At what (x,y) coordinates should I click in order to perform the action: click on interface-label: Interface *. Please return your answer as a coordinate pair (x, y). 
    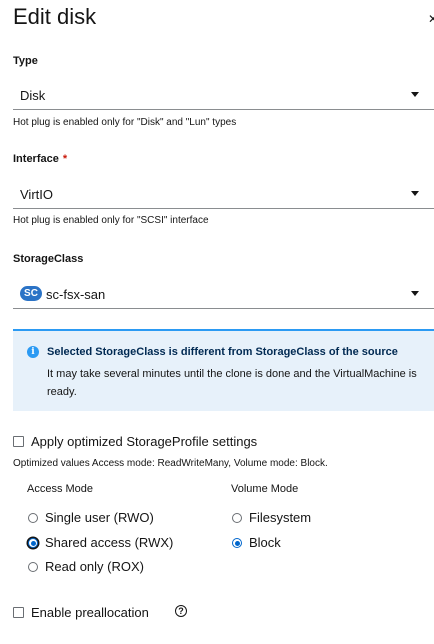
    Looking at the image, I should click on (40, 159).